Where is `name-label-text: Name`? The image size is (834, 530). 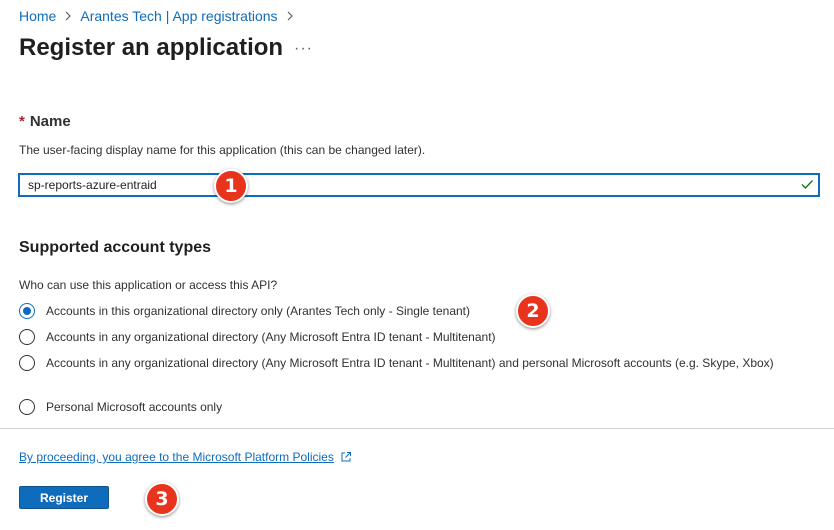
name-label-text: Name is located at coordinates (50, 121).